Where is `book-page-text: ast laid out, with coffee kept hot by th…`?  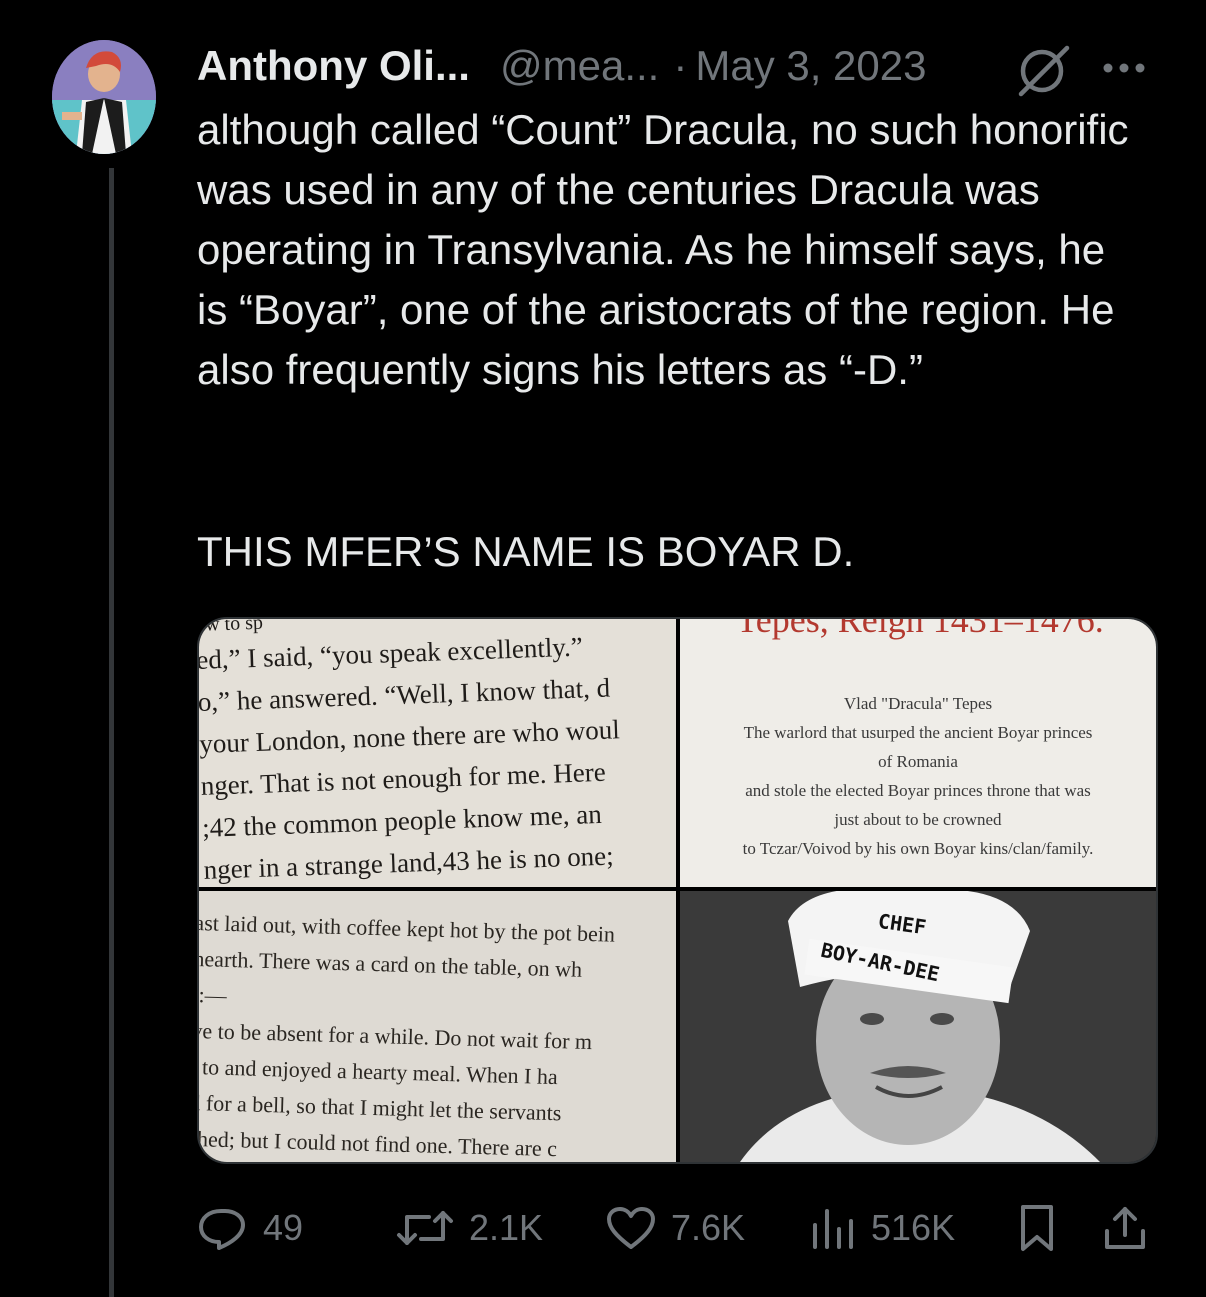
book-page-text: ast laid out, with coffee kept hot by th… is located at coordinates (437, 1033).